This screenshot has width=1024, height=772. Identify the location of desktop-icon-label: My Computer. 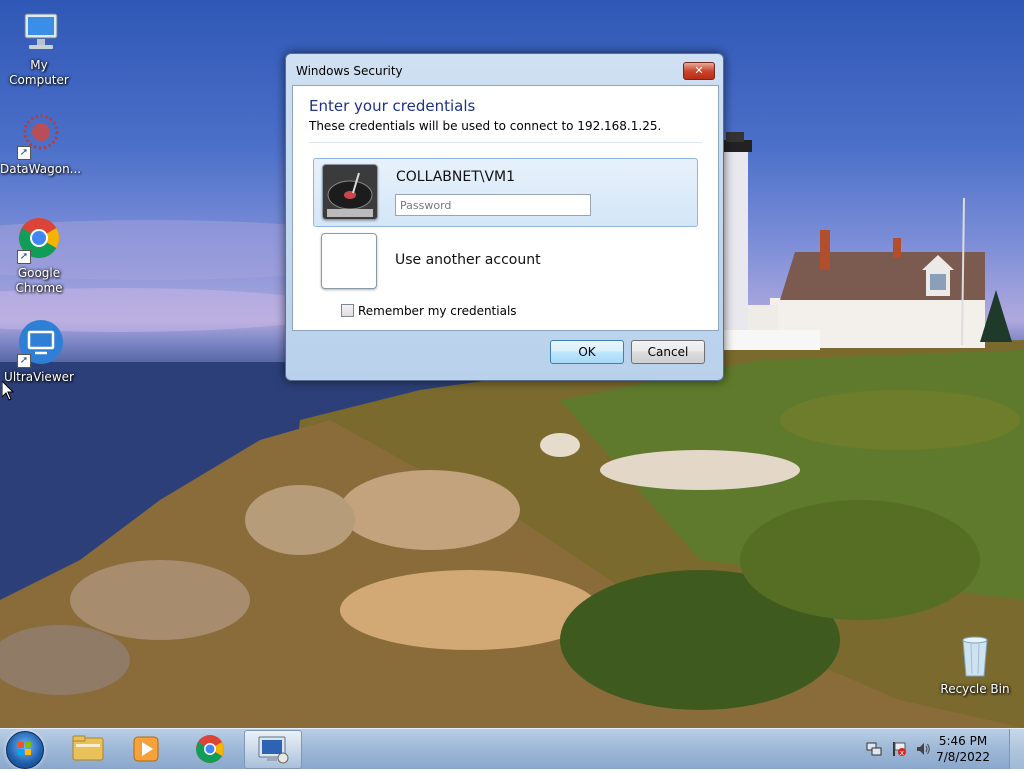
(39, 72).